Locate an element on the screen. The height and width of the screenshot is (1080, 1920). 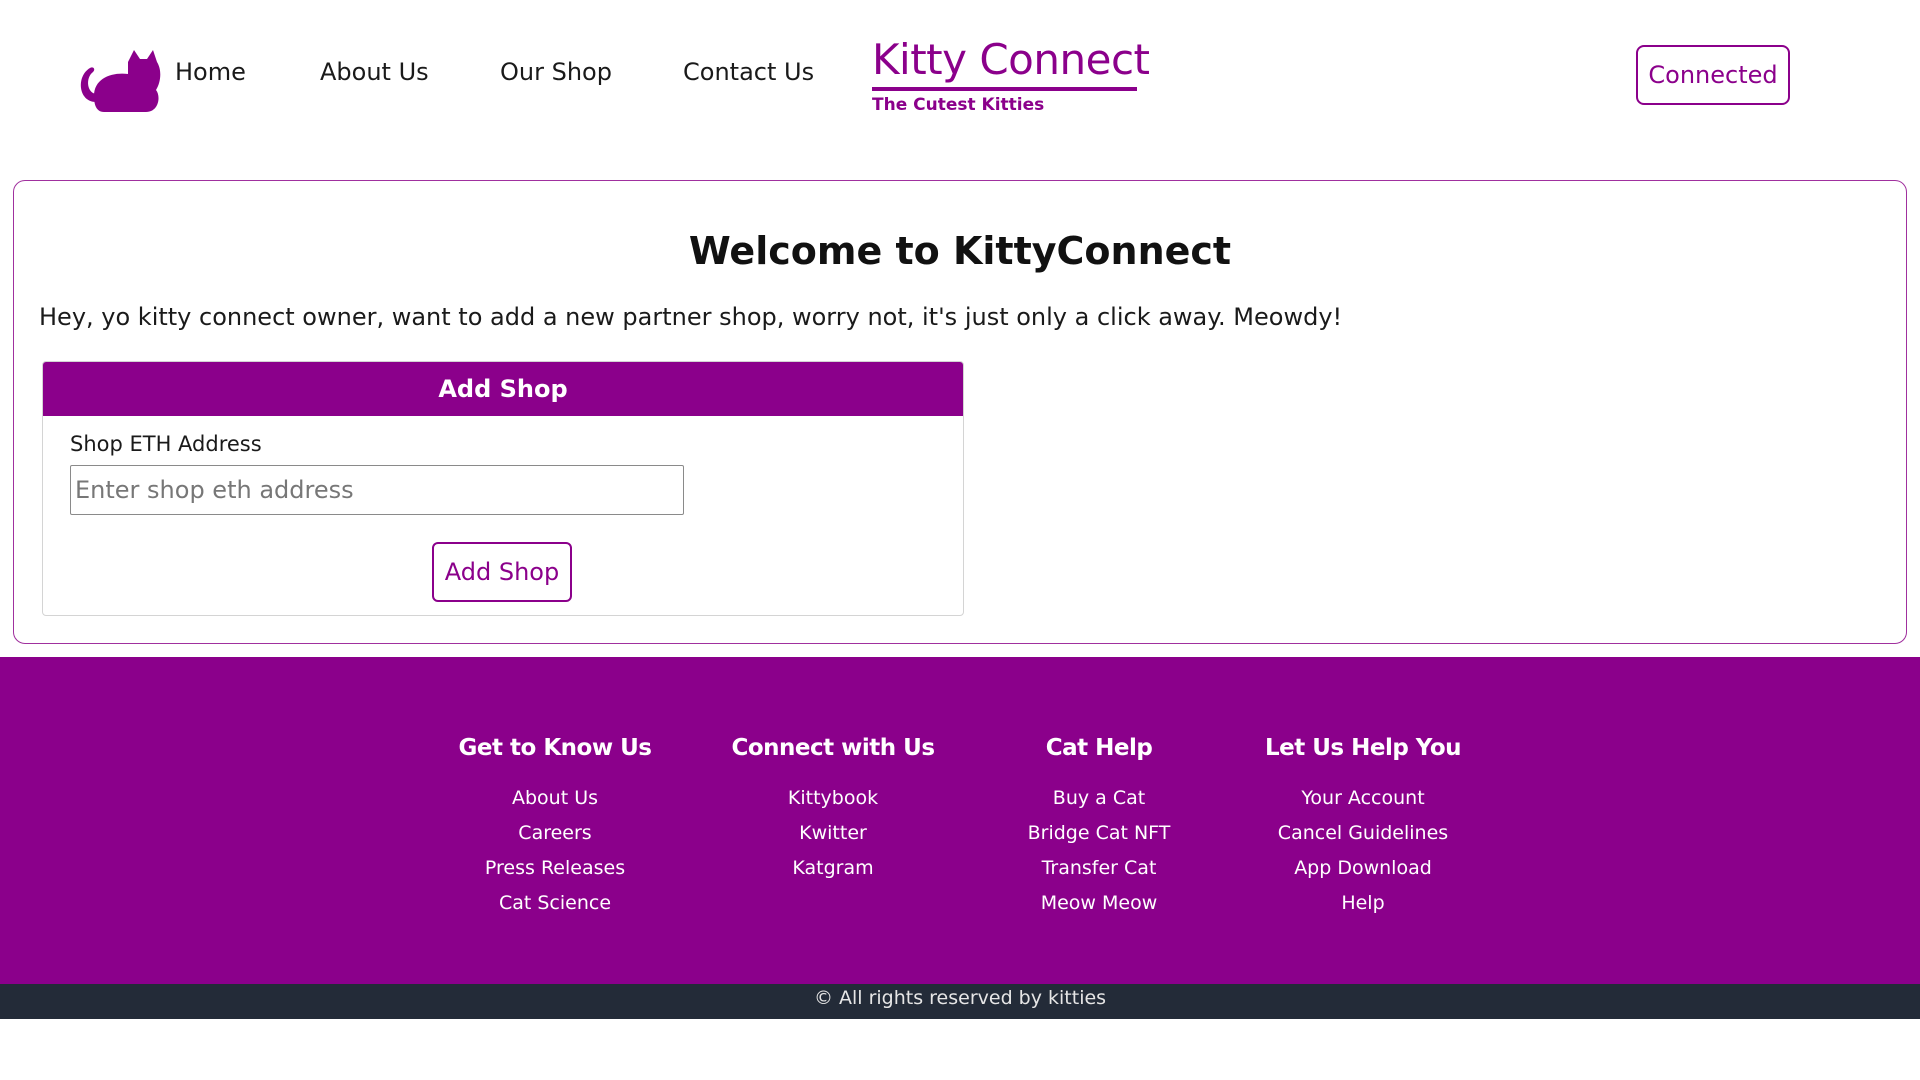
add-shop-panel-header: Add Shop is located at coordinates (503, 389).